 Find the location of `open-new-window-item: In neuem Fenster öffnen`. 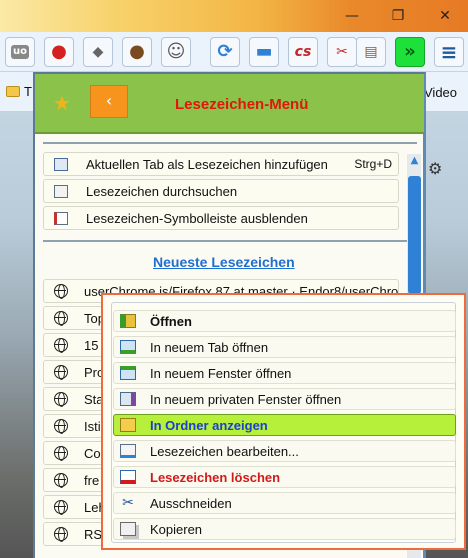

open-new-window-item: In neuem Fenster öffnen is located at coordinates (284, 373).